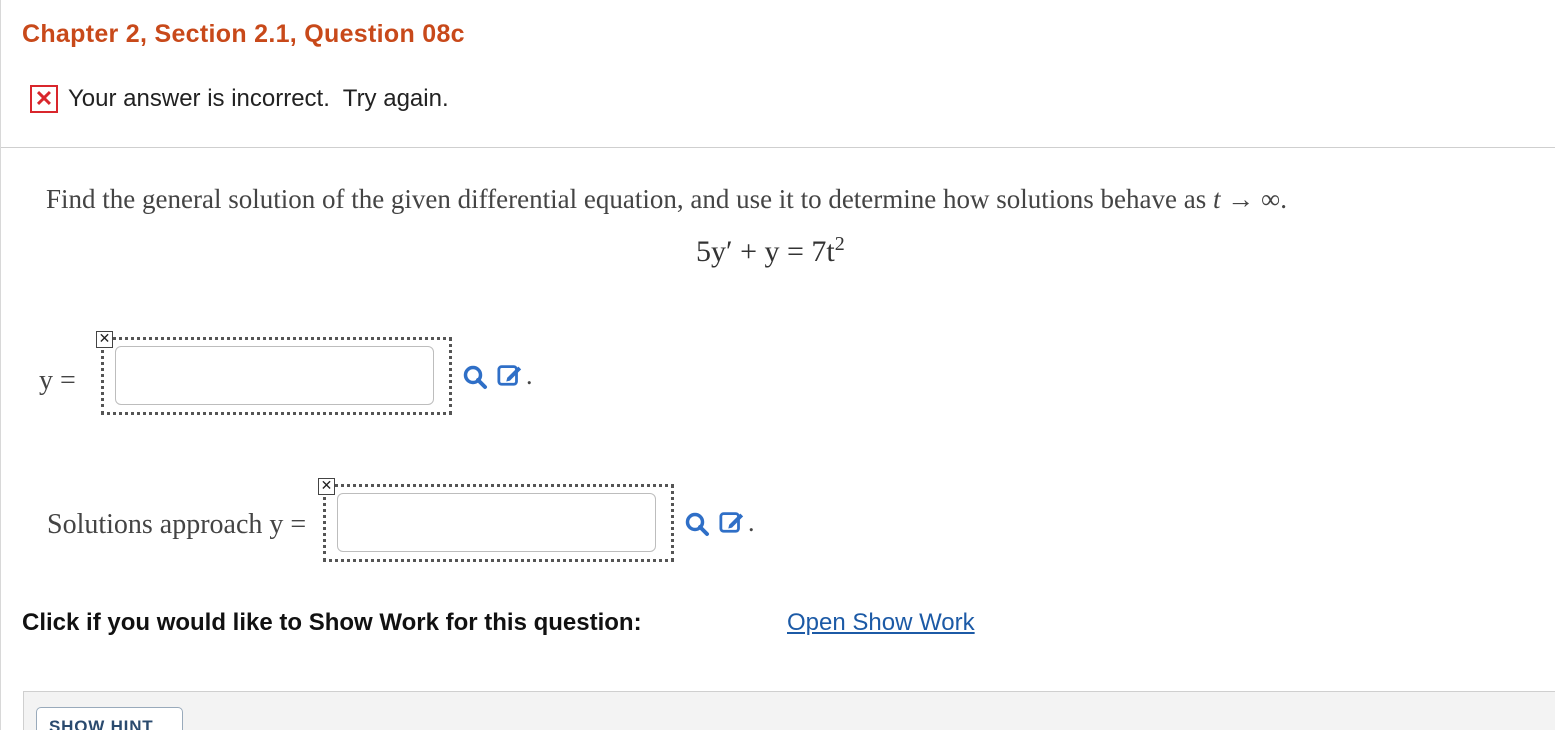  Describe the element at coordinates (496, 522) in the screenshot. I see `limit-solution-input` at that location.